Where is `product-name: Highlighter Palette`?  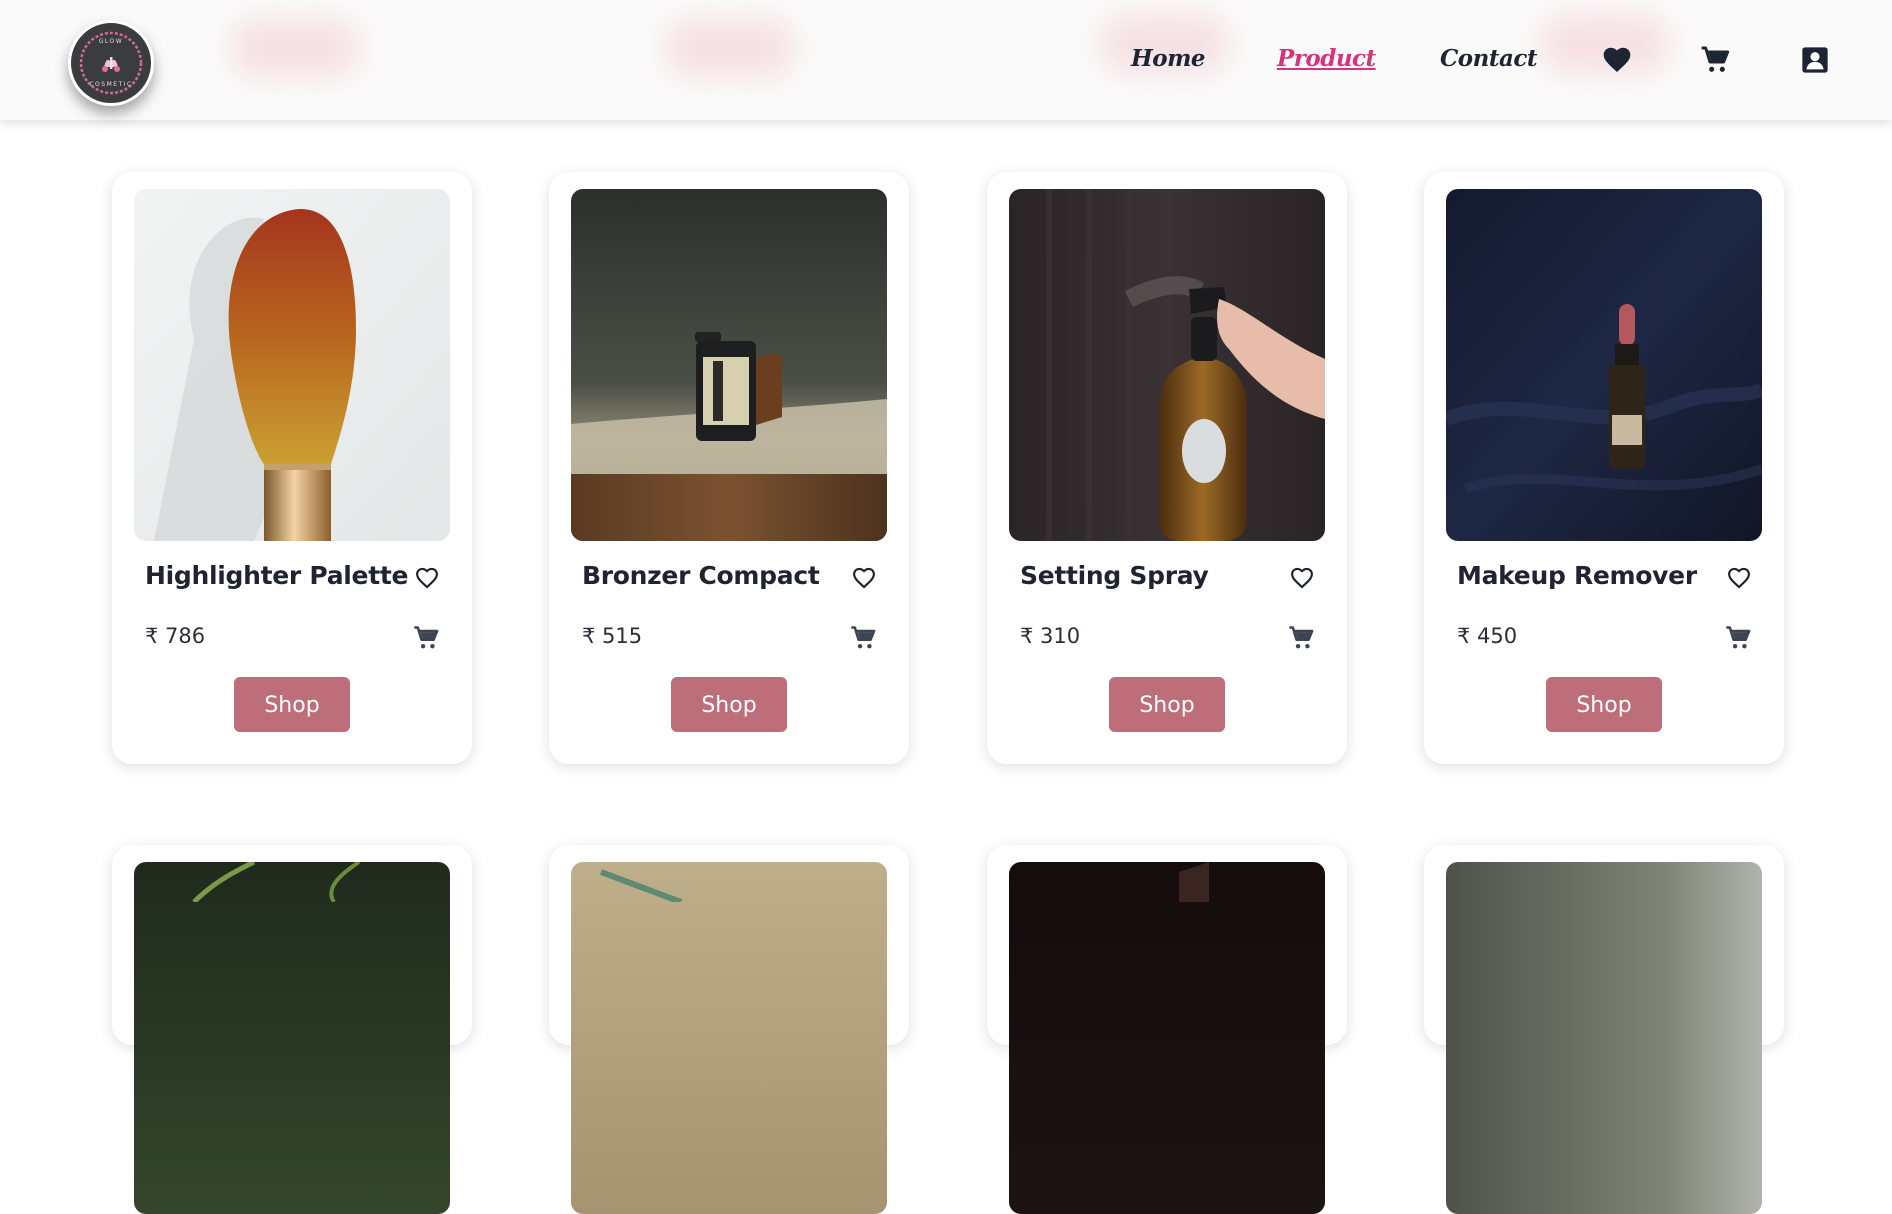
product-name: Highlighter Palette is located at coordinates (276, 575).